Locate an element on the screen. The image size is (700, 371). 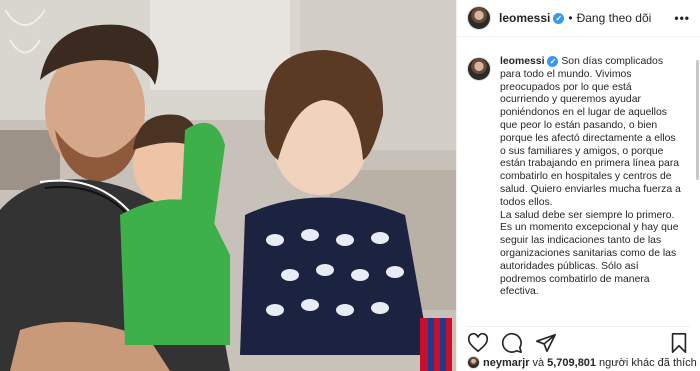
caption-line: están trabajando en primera línea para is located at coordinates (590, 164).